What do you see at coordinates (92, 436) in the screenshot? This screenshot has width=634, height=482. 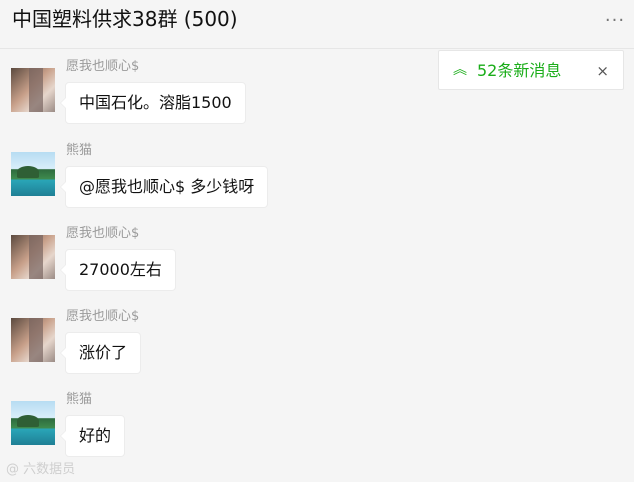 I see `message-bubble: 好的` at bounding box center [92, 436].